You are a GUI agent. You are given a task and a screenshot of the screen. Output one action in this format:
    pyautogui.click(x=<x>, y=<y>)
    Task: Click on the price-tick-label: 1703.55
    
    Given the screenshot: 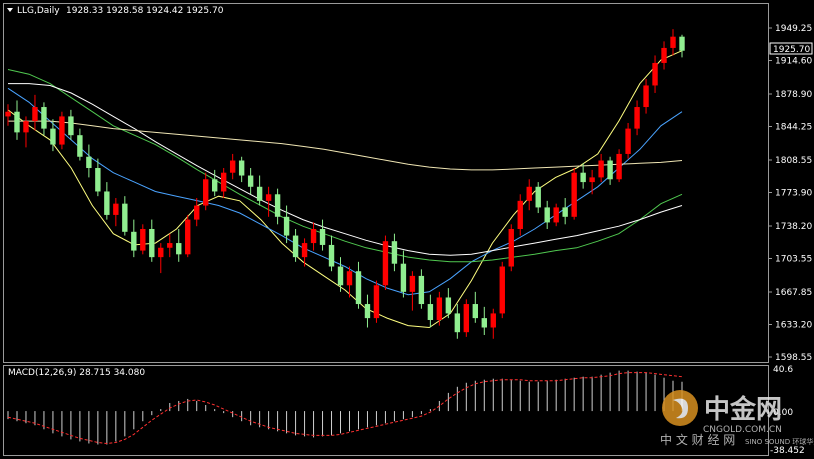 What is the action you would take?
    pyautogui.click(x=793, y=259)
    